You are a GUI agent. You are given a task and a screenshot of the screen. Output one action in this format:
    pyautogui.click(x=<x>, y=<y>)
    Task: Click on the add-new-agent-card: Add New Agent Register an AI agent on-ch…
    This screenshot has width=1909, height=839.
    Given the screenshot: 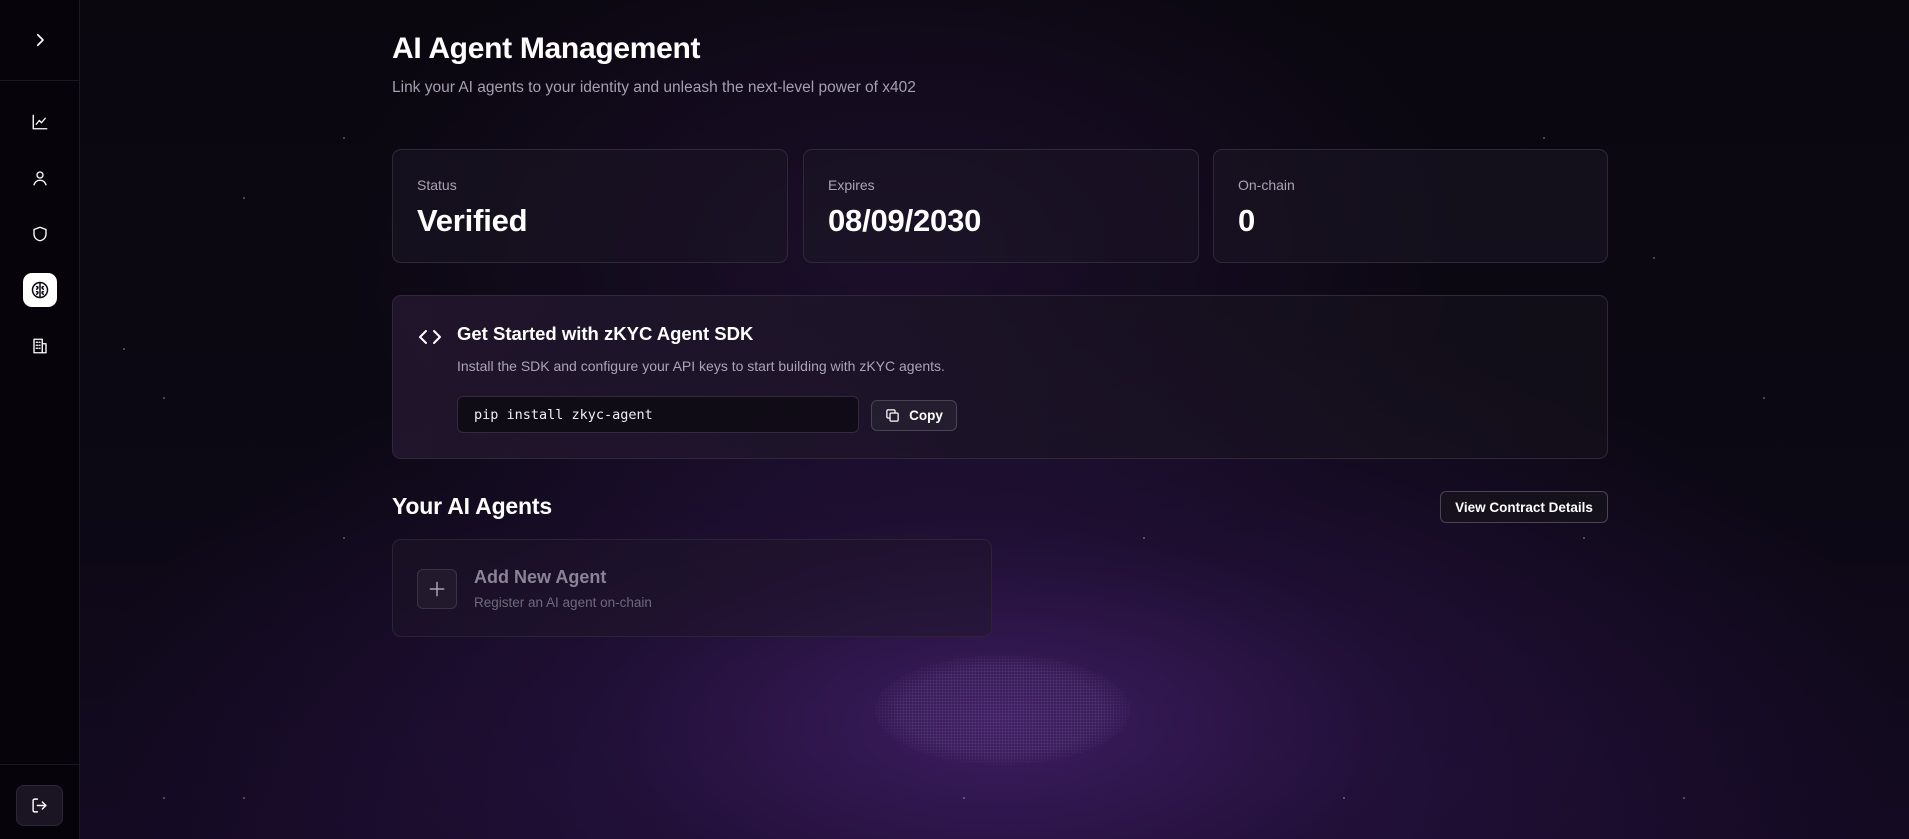 What is the action you would take?
    pyautogui.click(x=692, y=588)
    